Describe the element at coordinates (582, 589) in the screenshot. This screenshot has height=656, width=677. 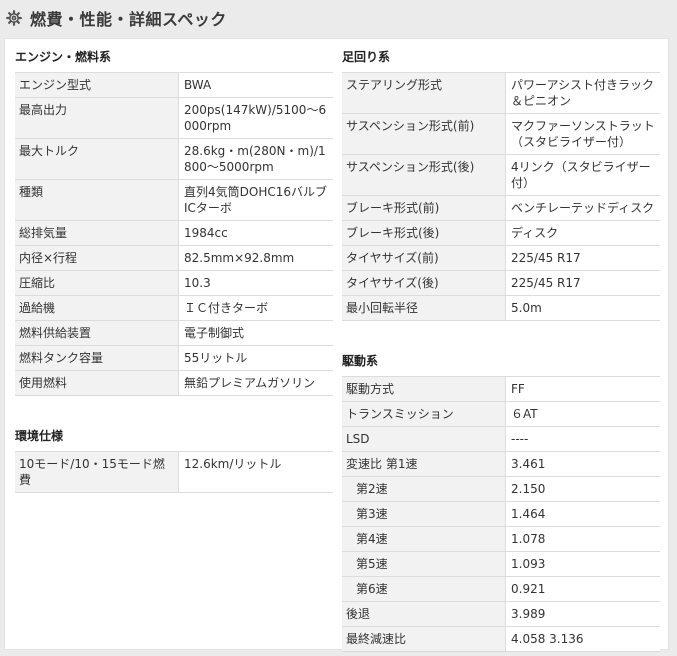
I see `spec-value: 0.921` at that location.